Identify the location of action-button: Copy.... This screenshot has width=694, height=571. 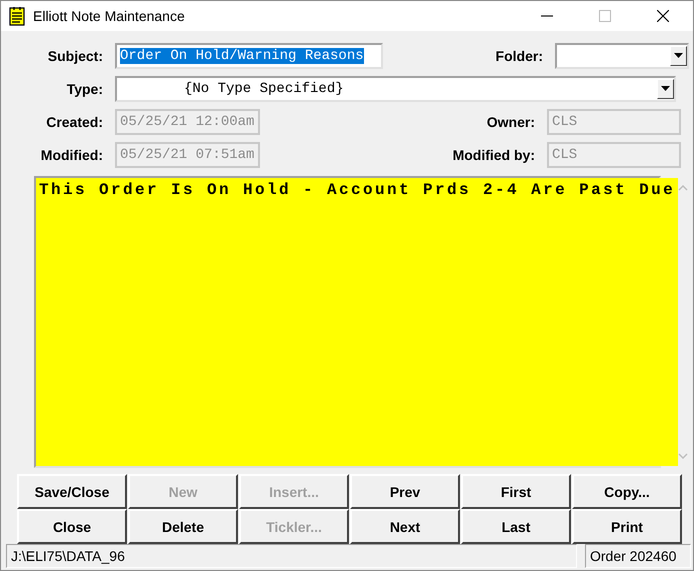
(627, 491).